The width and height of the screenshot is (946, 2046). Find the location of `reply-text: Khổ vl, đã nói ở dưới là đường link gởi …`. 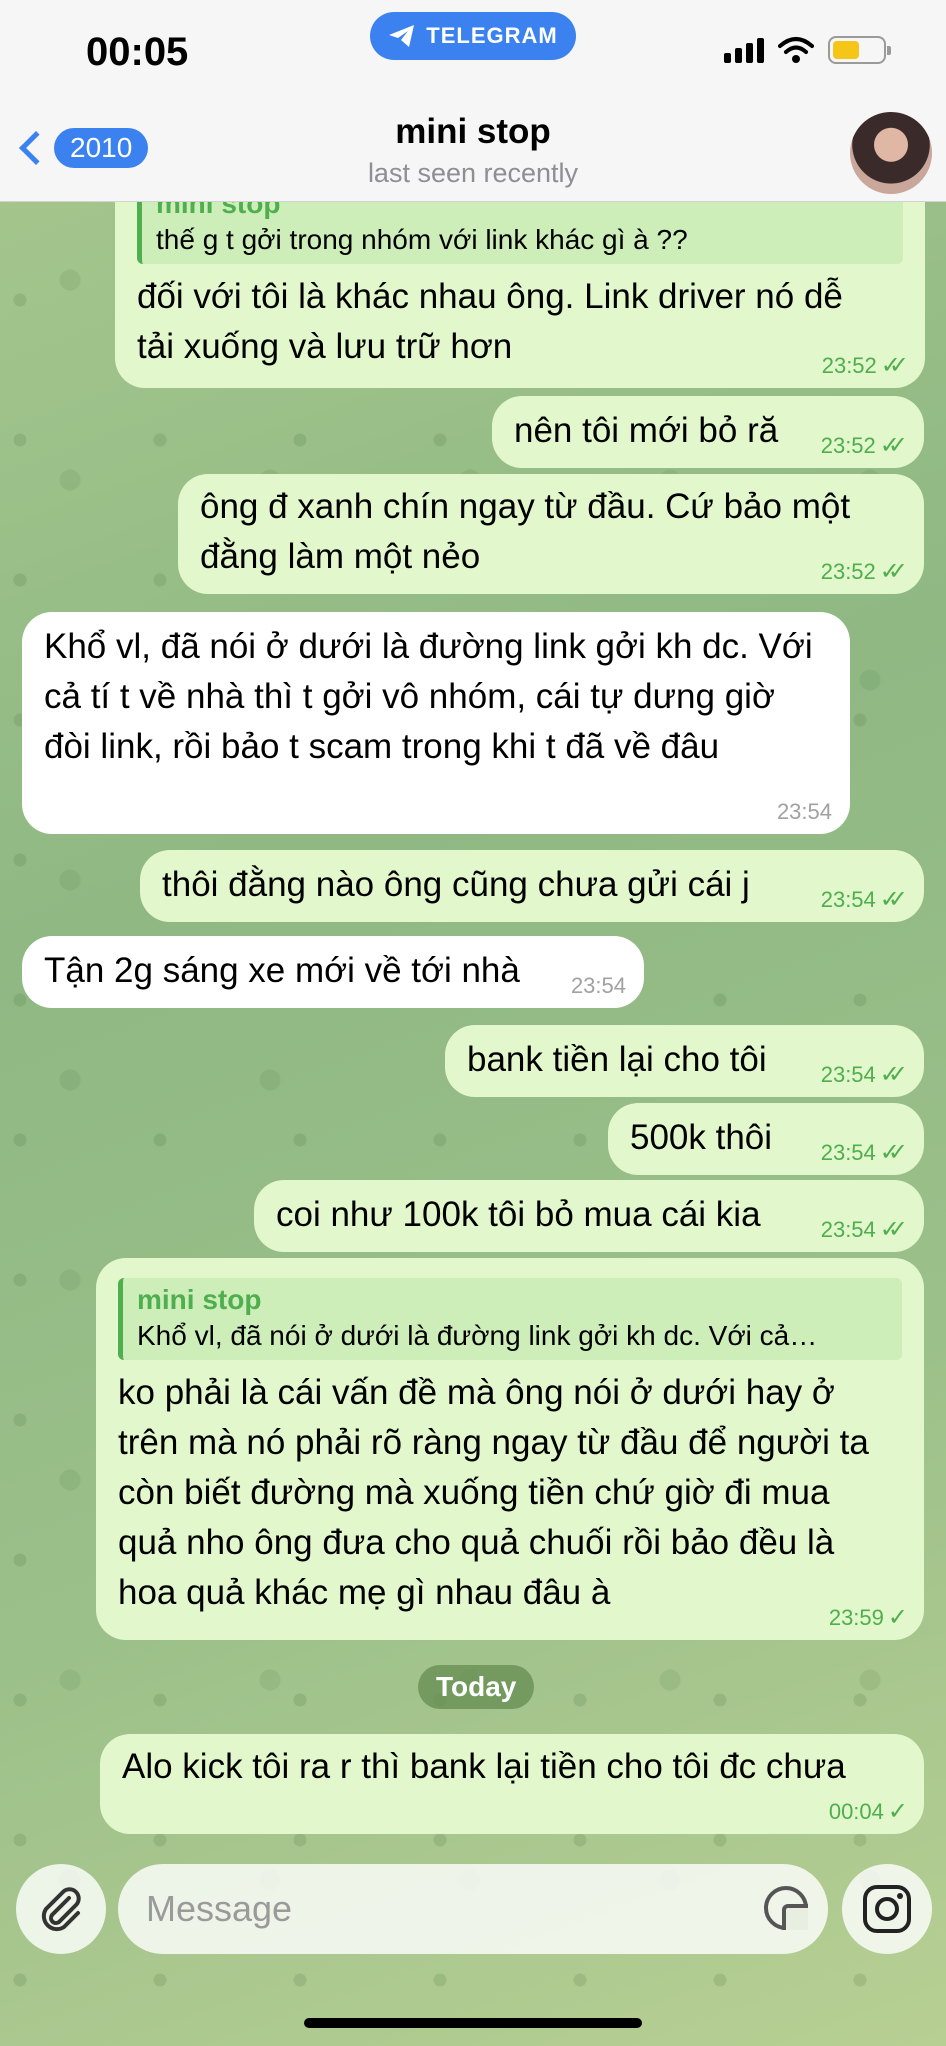

reply-text: Khổ vl, đã nói ở dưới là đường link gởi … is located at coordinates (477, 1335).